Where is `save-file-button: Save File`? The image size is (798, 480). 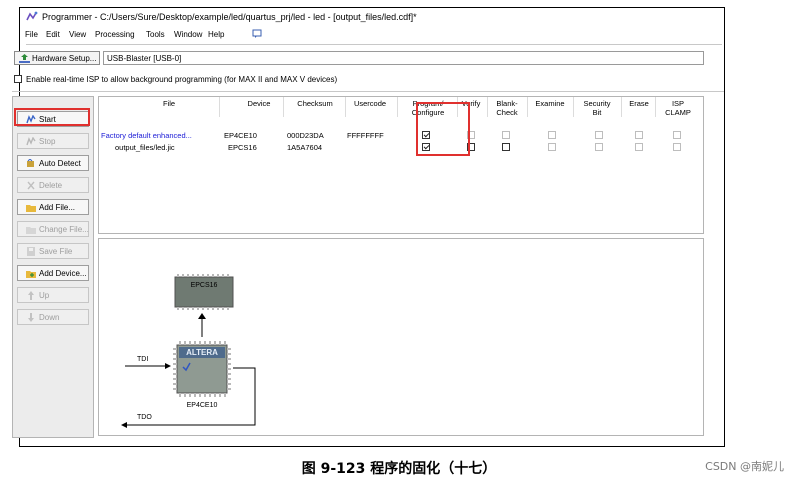 save-file-button: Save File is located at coordinates (53, 251).